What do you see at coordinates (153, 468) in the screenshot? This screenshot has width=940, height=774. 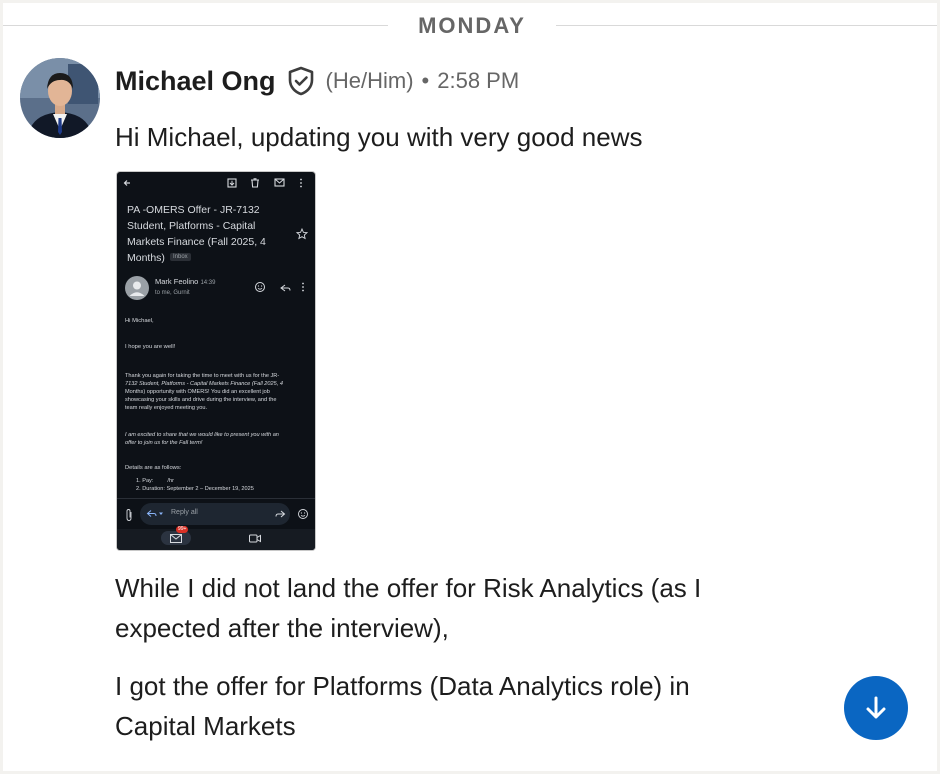 I see `email-details-heading: Details are as follows:` at bounding box center [153, 468].